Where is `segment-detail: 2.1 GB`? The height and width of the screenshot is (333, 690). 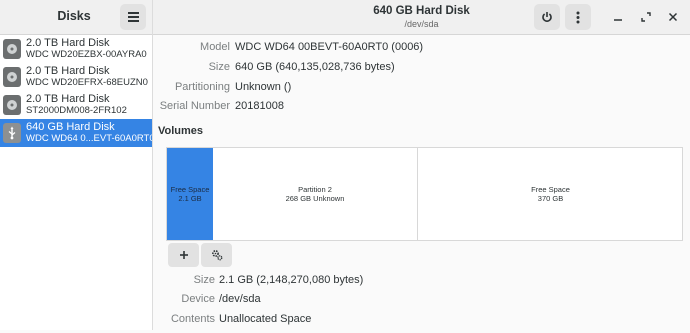
segment-detail: 2.1 GB is located at coordinates (190, 198).